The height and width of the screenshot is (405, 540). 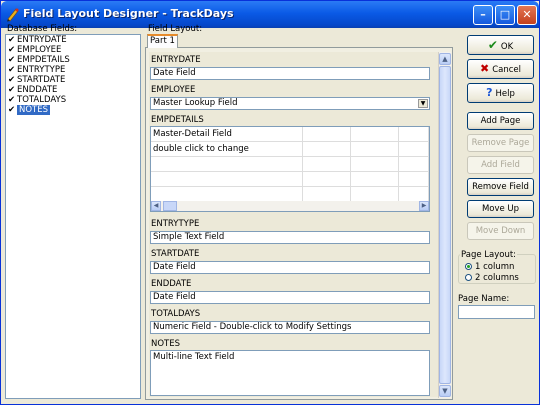 I want to click on help-button-label: Help, so click(x=505, y=94).